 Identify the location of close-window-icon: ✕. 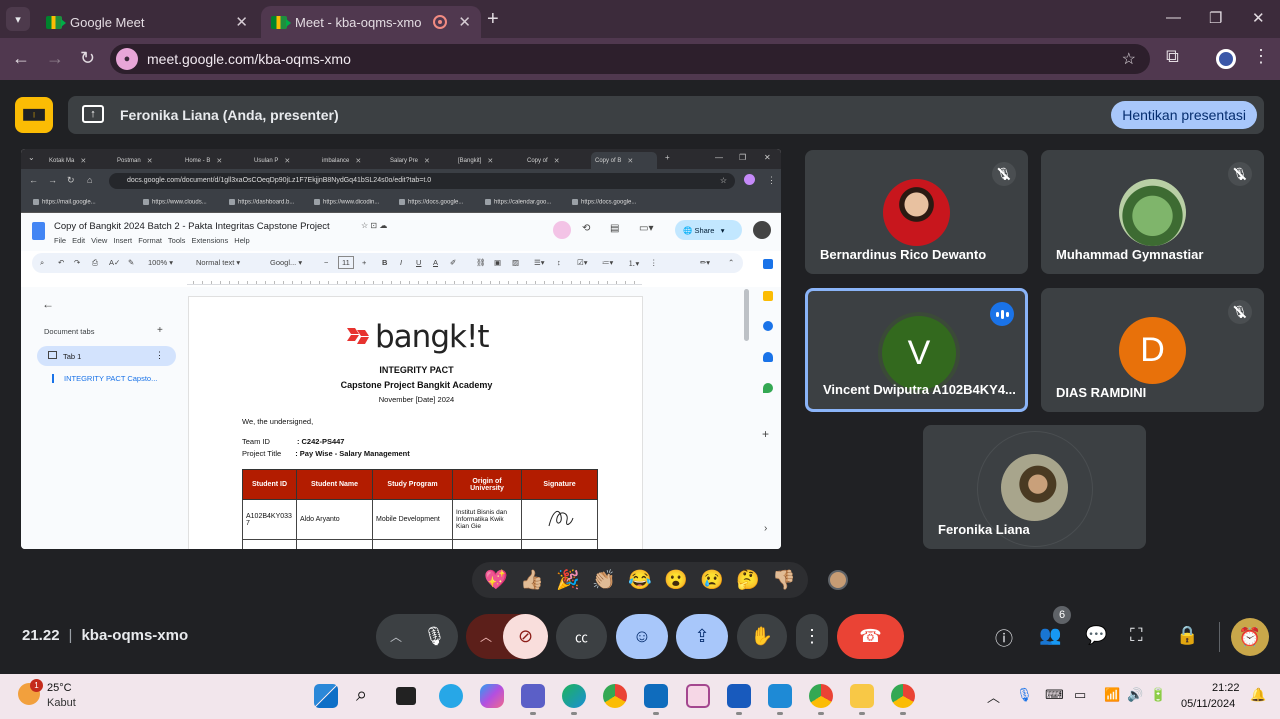
(1258, 18).